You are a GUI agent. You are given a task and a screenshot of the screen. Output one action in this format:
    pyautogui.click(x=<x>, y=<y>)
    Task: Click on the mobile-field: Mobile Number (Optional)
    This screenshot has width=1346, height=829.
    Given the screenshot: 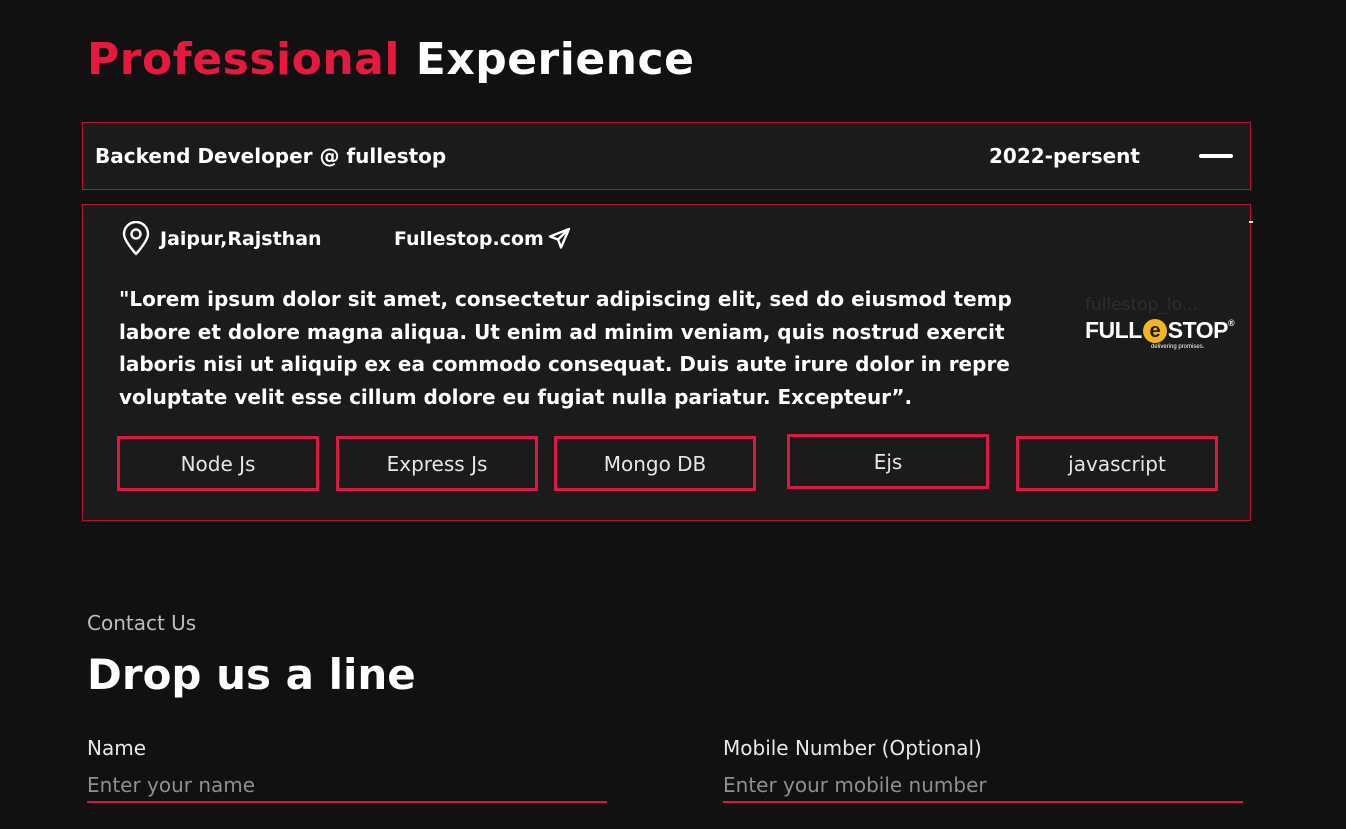 What is the action you would take?
    pyautogui.click(x=983, y=769)
    